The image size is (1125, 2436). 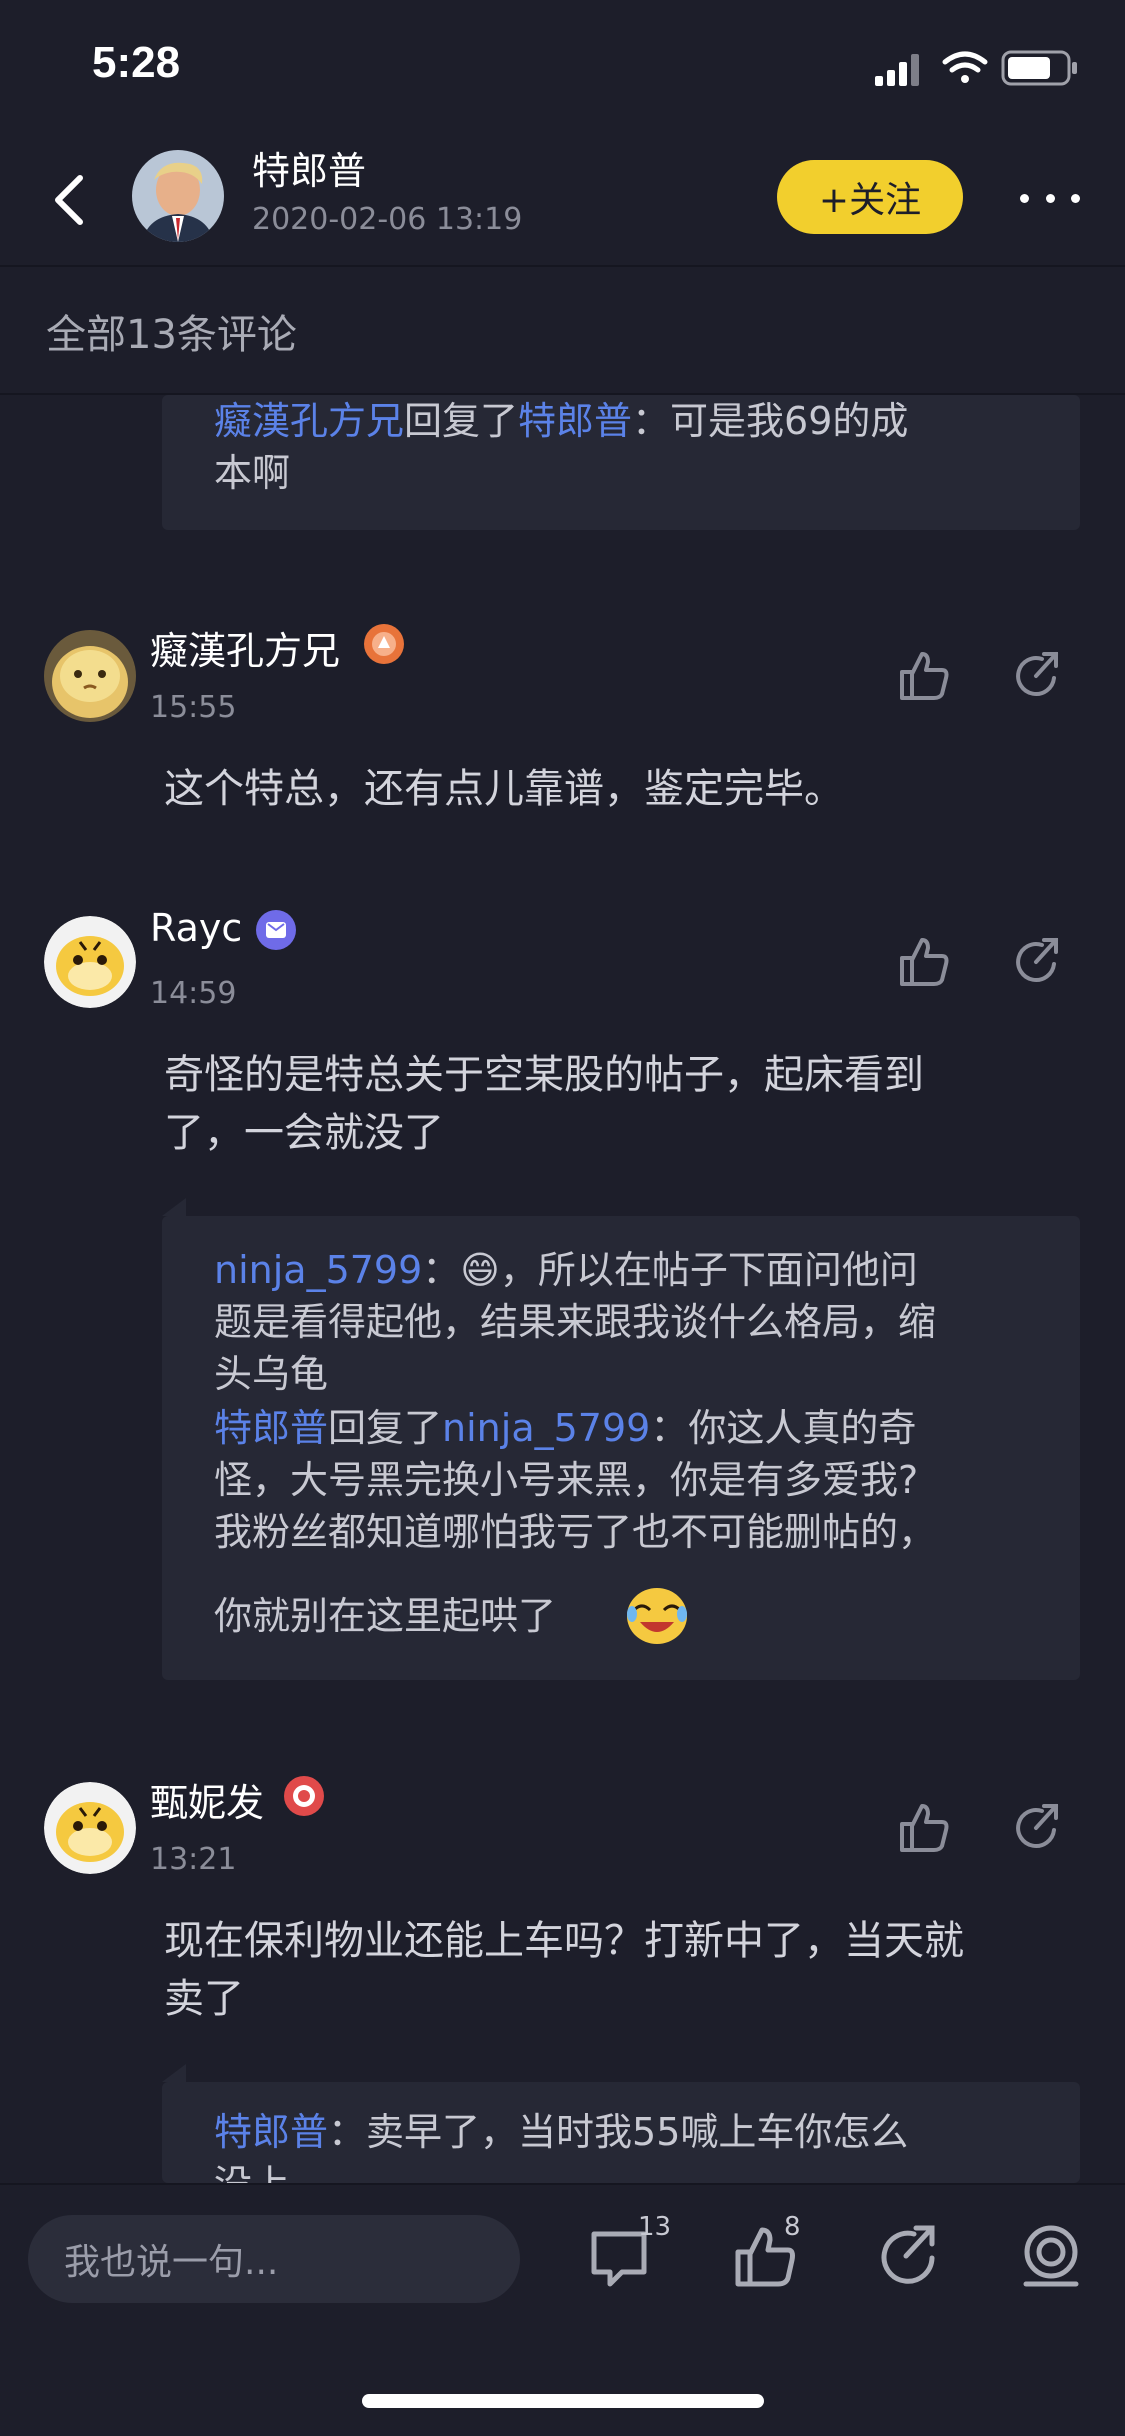 I want to click on reply-box: 癡漢孔方兄回复了特郎普：可是我69的成 本啊, so click(x=621, y=462).